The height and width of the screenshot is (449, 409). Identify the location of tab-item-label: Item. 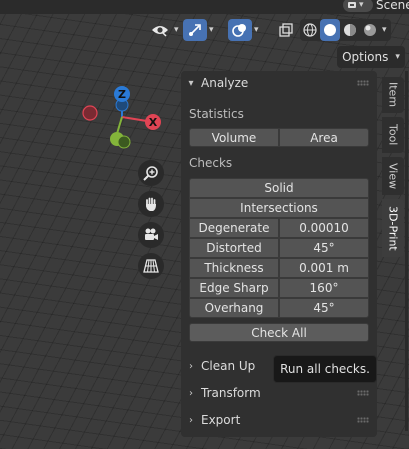
(393, 95).